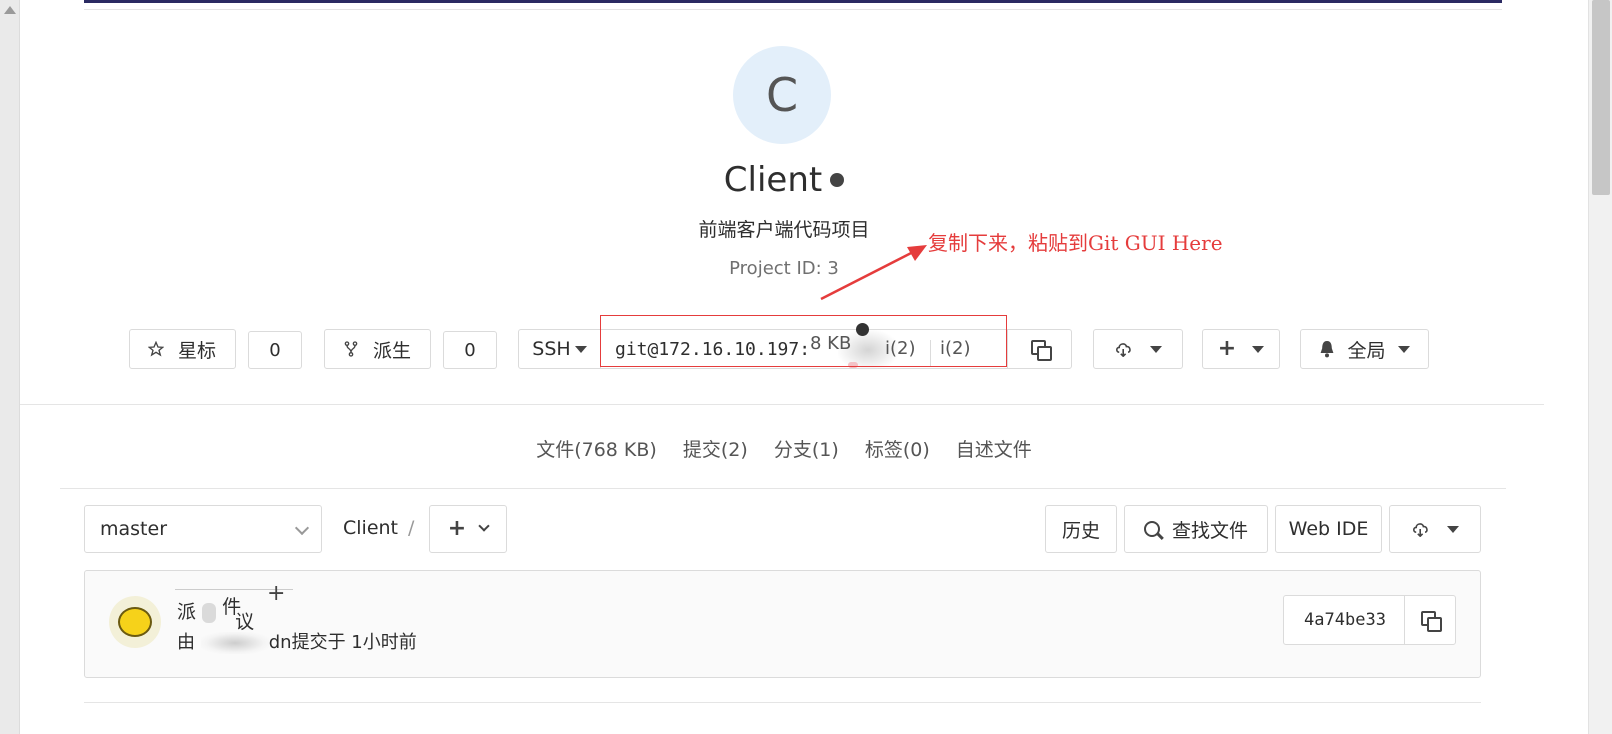 This screenshot has height=734, width=1612. What do you see at coordinates (1601, 97) in the screenshot?
I see `scrollbar-thumb` at bounding box center [1601, 97].